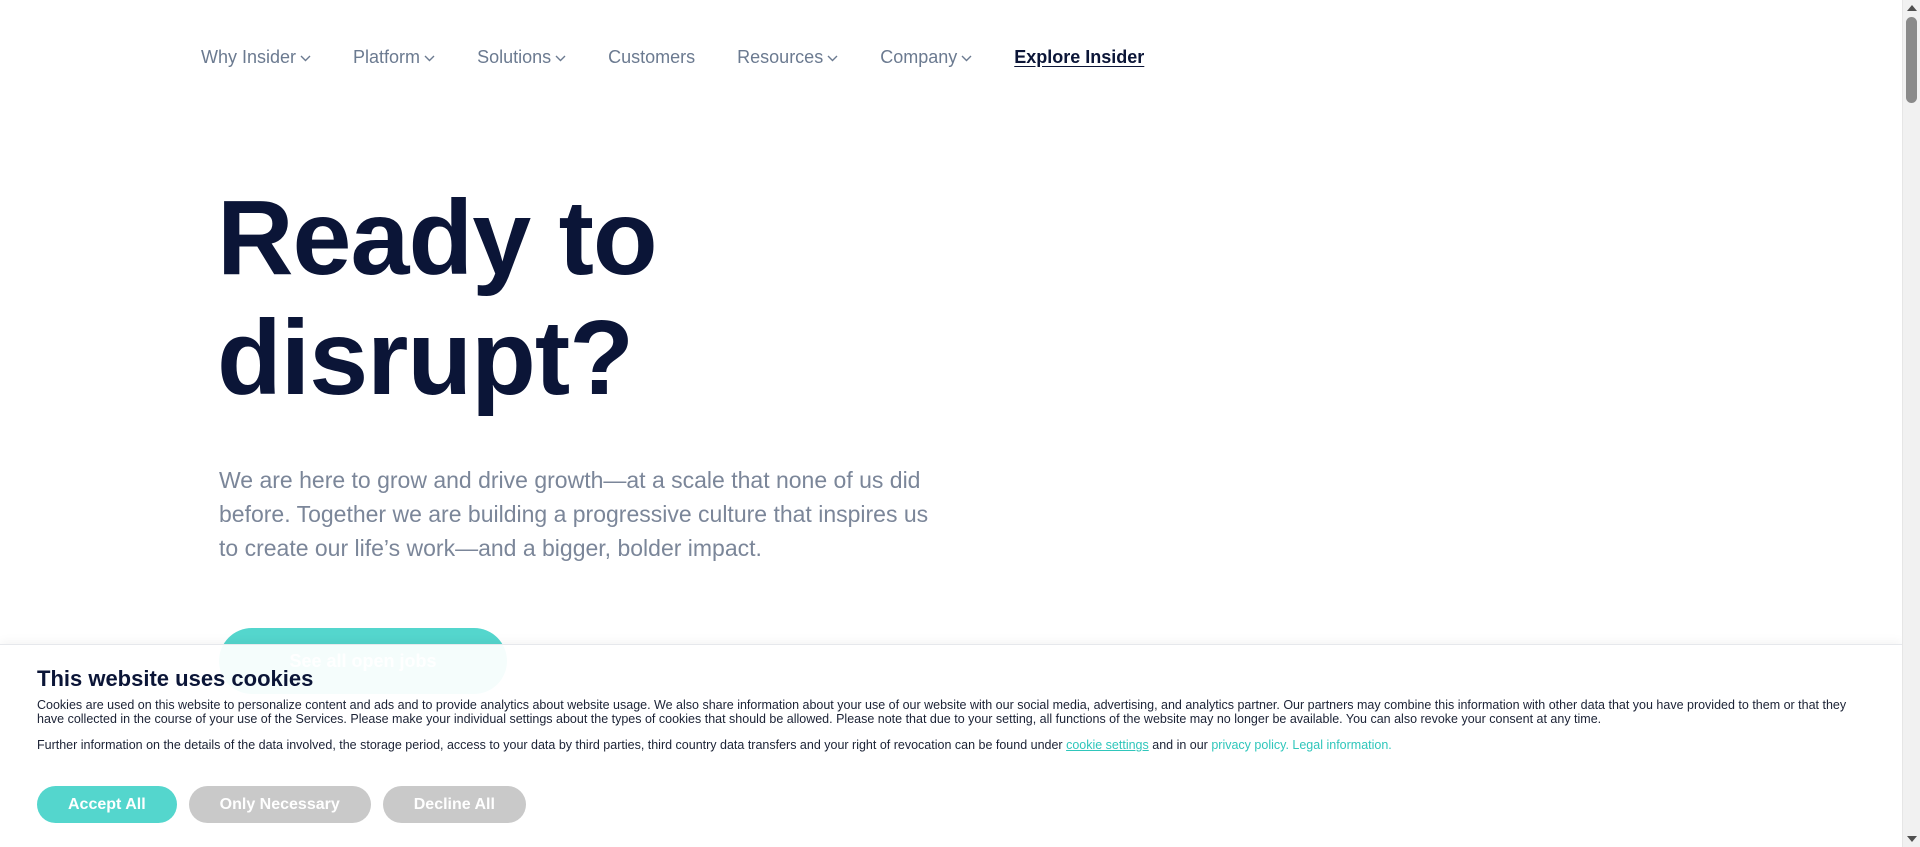 This screenshot has height=847, width=1920. I want to click on nav-item-customers: Customers, so click(651, 57).